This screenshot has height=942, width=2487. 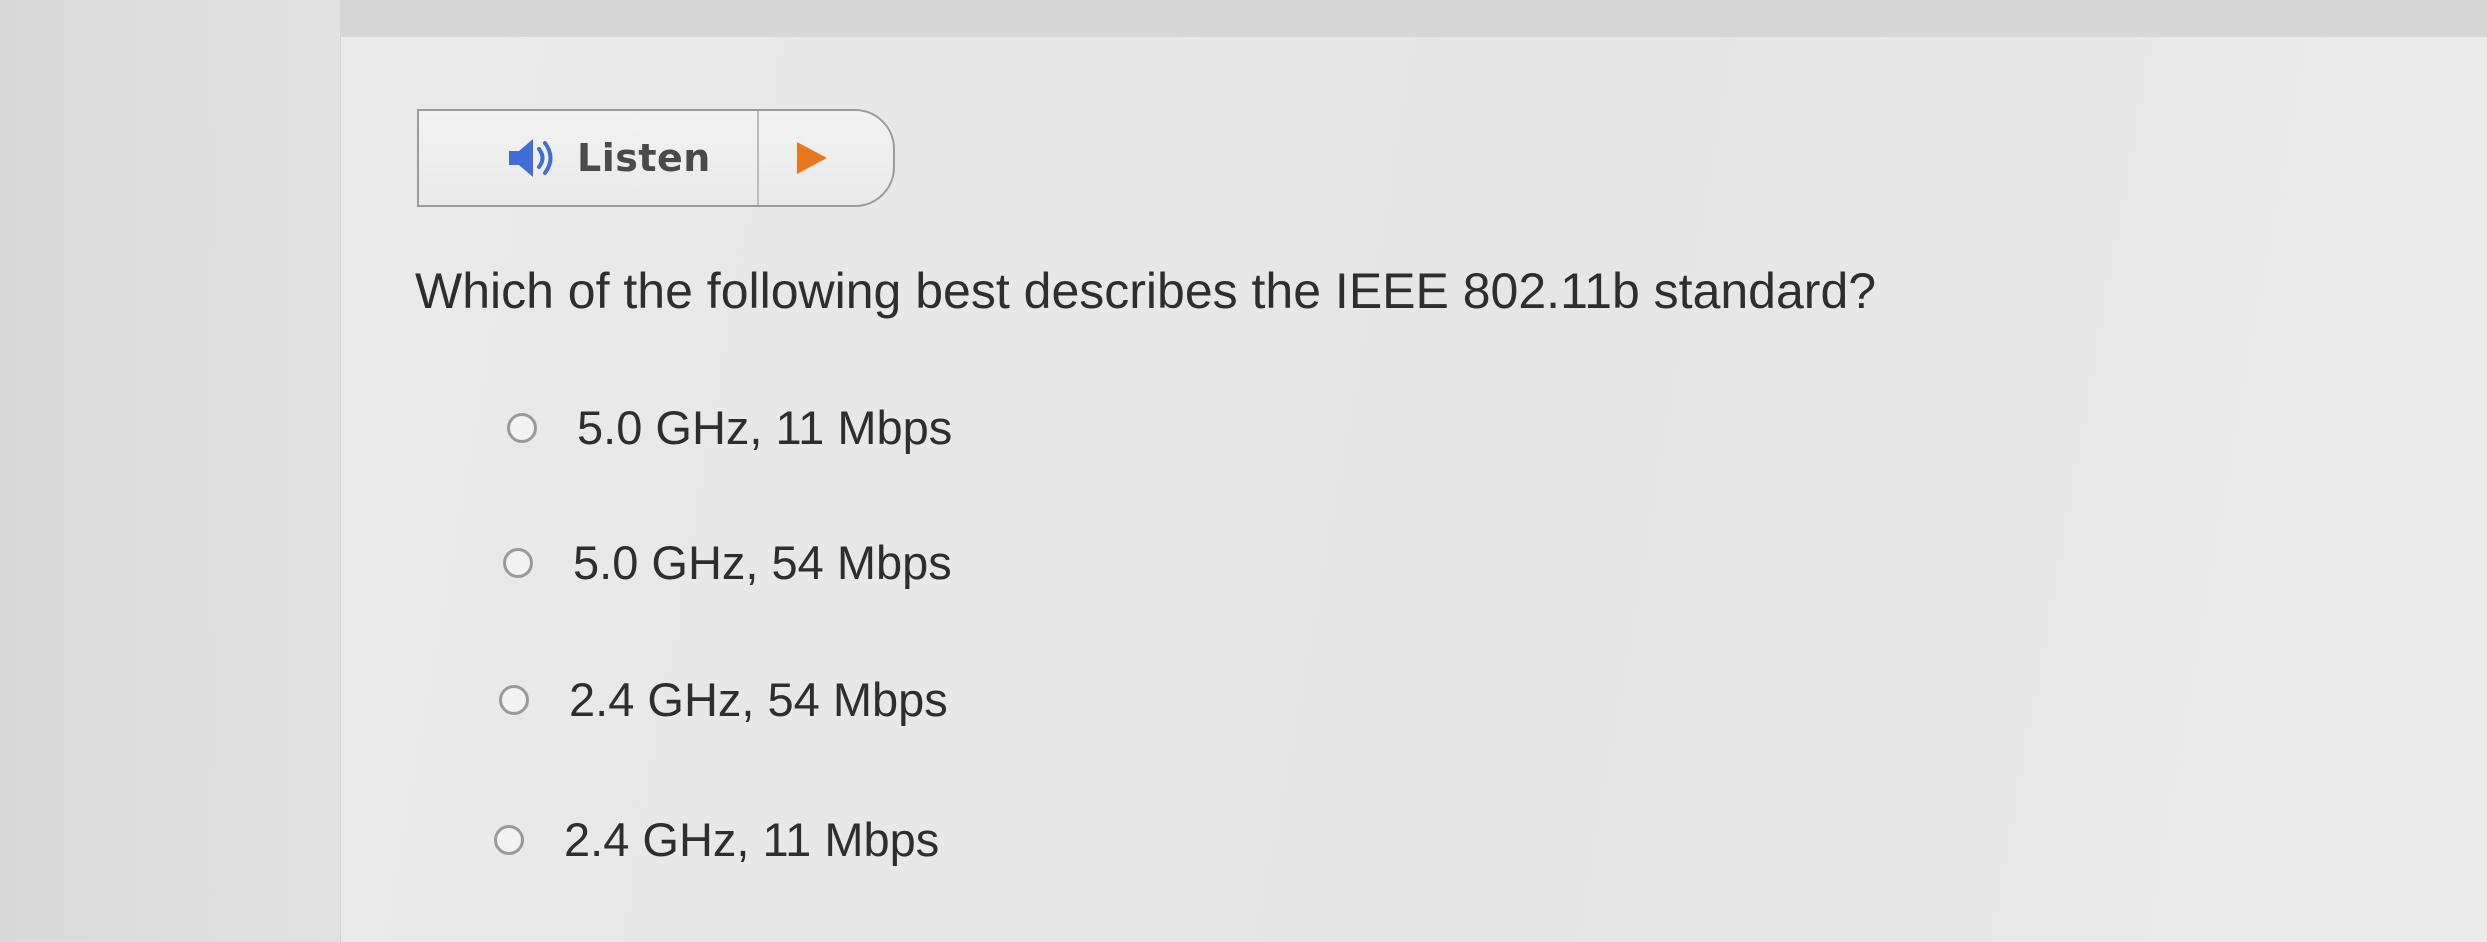 I want to click on play-button, so click(x=826, y=158).